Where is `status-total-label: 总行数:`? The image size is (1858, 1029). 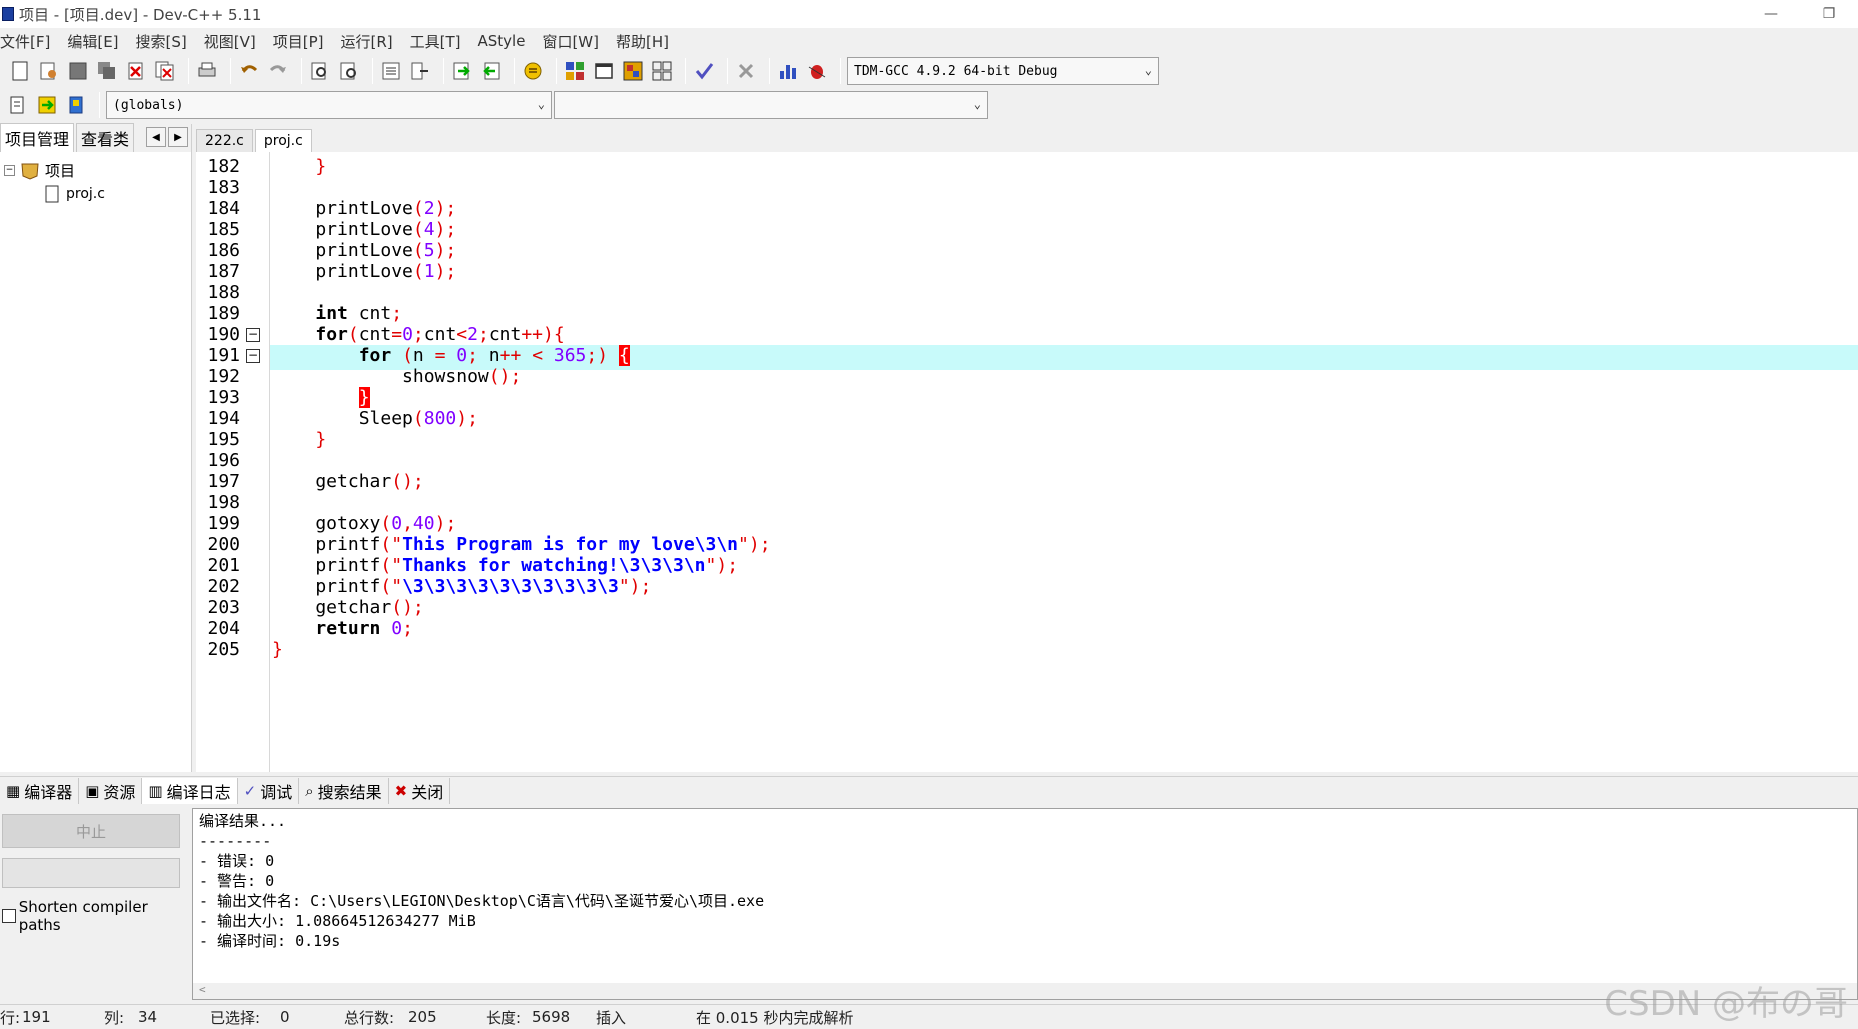
status-total-label: 总行数: is located at coordinates (369, 1017).